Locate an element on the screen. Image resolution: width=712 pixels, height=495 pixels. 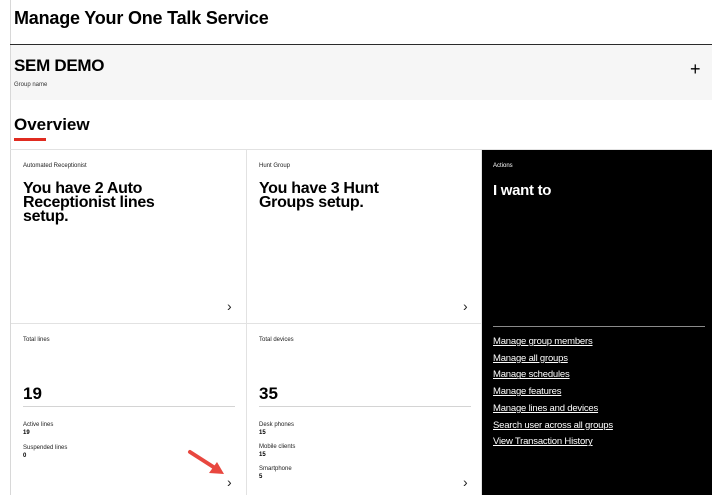
total-devices-value: 35 is located at coordinates (268, 393).